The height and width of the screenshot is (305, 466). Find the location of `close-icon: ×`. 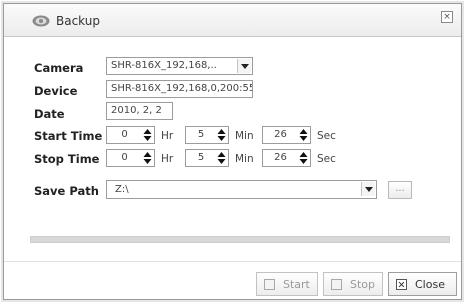

close-icon: × is located at coordinates (447, 17).